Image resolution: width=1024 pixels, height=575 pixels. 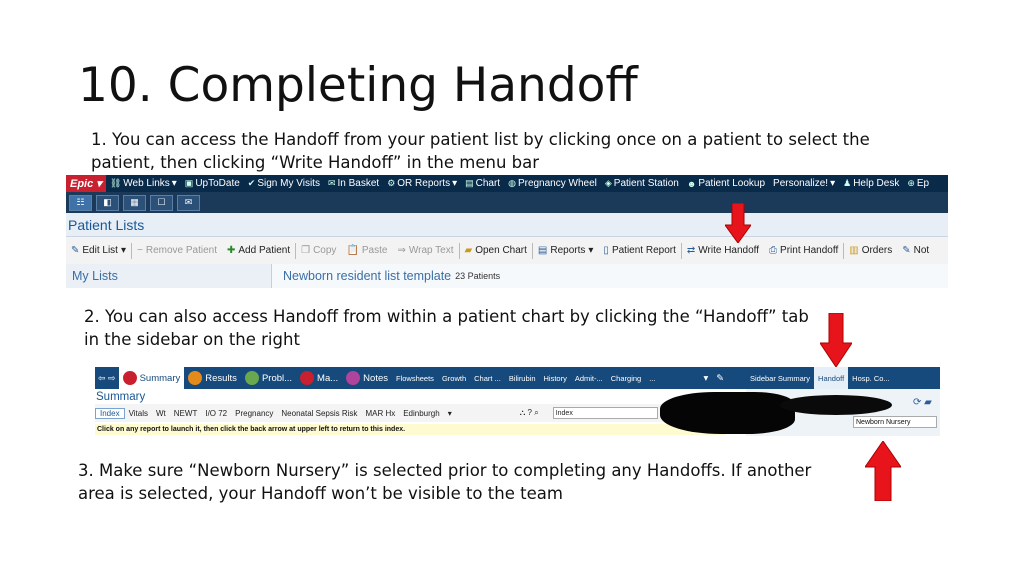 I want to click on copy-icon: ❐, so click(x=306, y=250).